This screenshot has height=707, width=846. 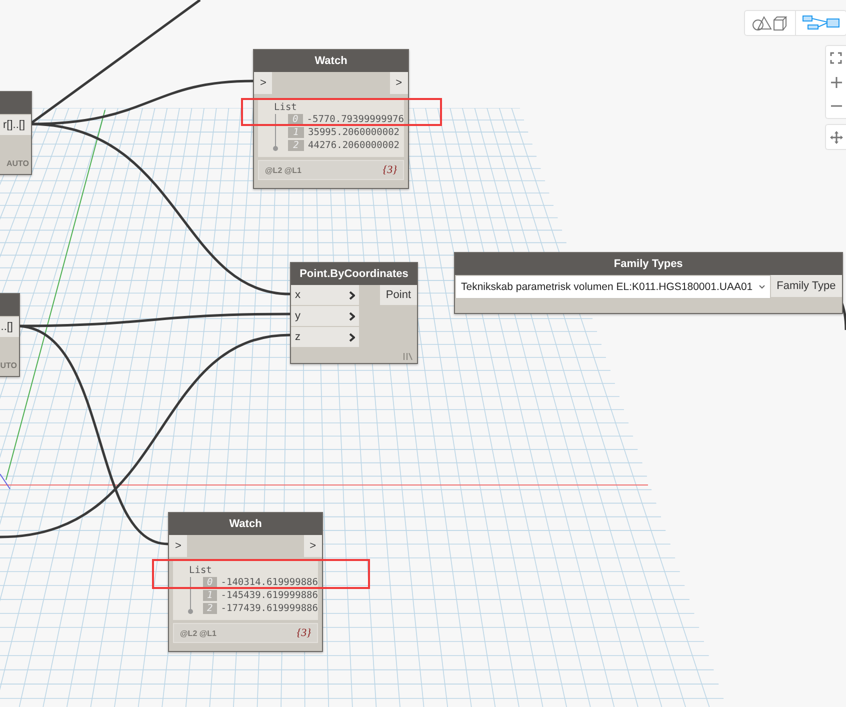 I want to click on output-port: Point, so click(x=398, y=295).